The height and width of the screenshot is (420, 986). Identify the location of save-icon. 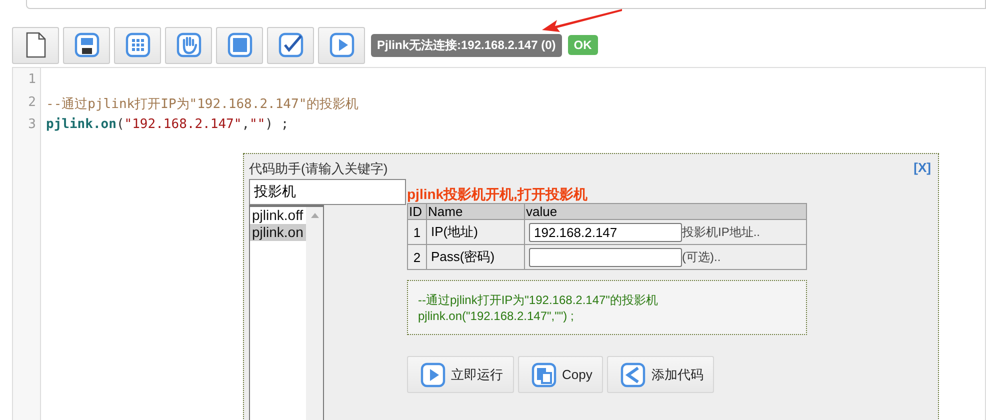
(86, 45).